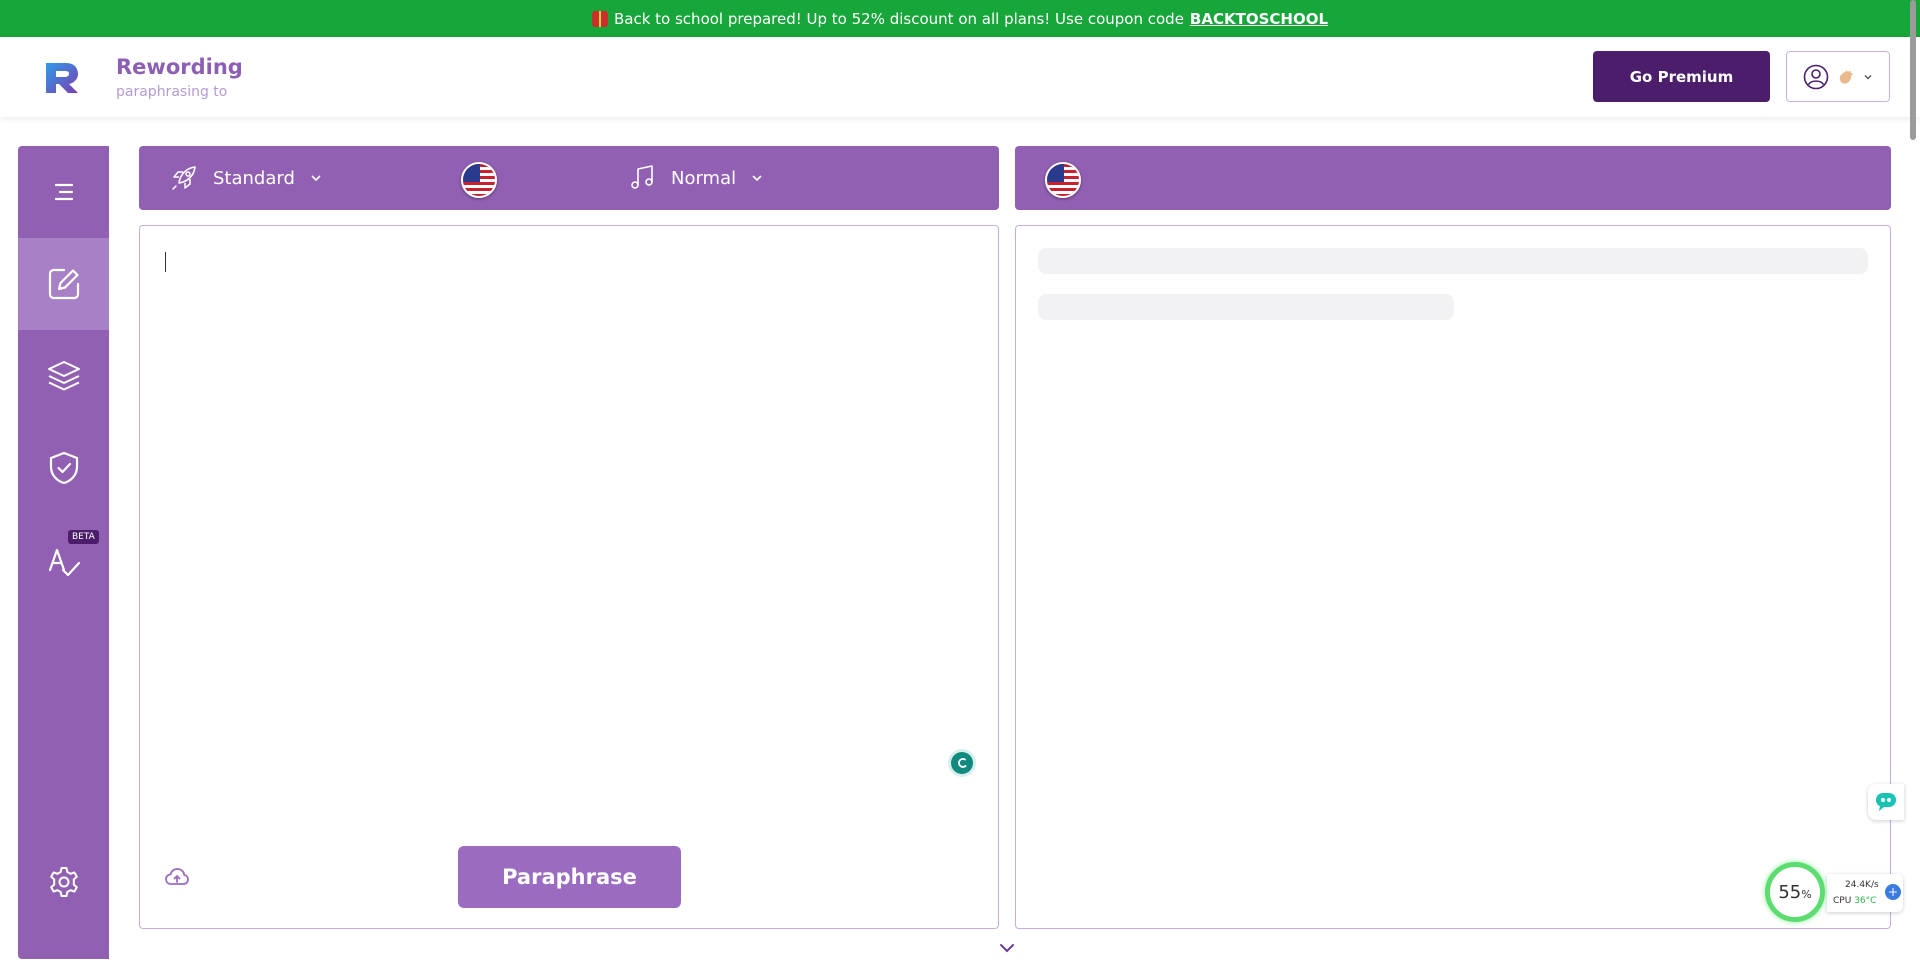 The image size is (1920, 971). Describe the element at coordinates (254, 178) in the screenshot. I see `mode-label: Standard` at that location.